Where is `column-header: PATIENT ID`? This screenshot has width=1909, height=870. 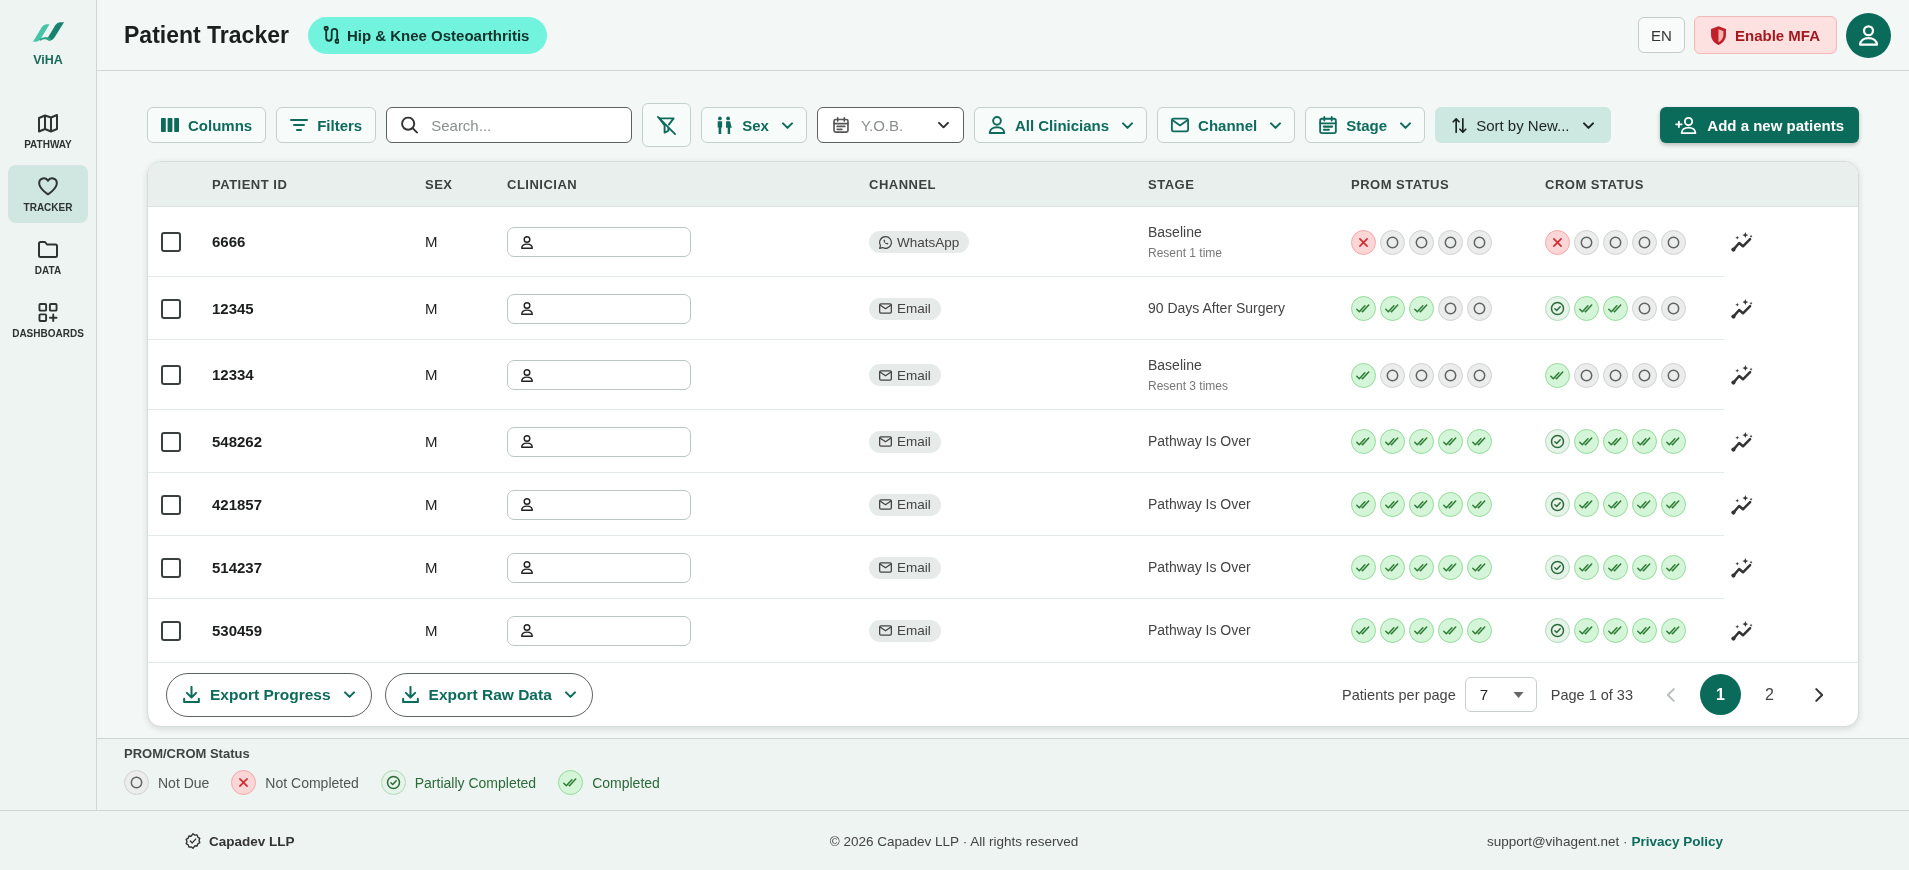
column-header: PATIENT ID is located at coordinates (250, 184).